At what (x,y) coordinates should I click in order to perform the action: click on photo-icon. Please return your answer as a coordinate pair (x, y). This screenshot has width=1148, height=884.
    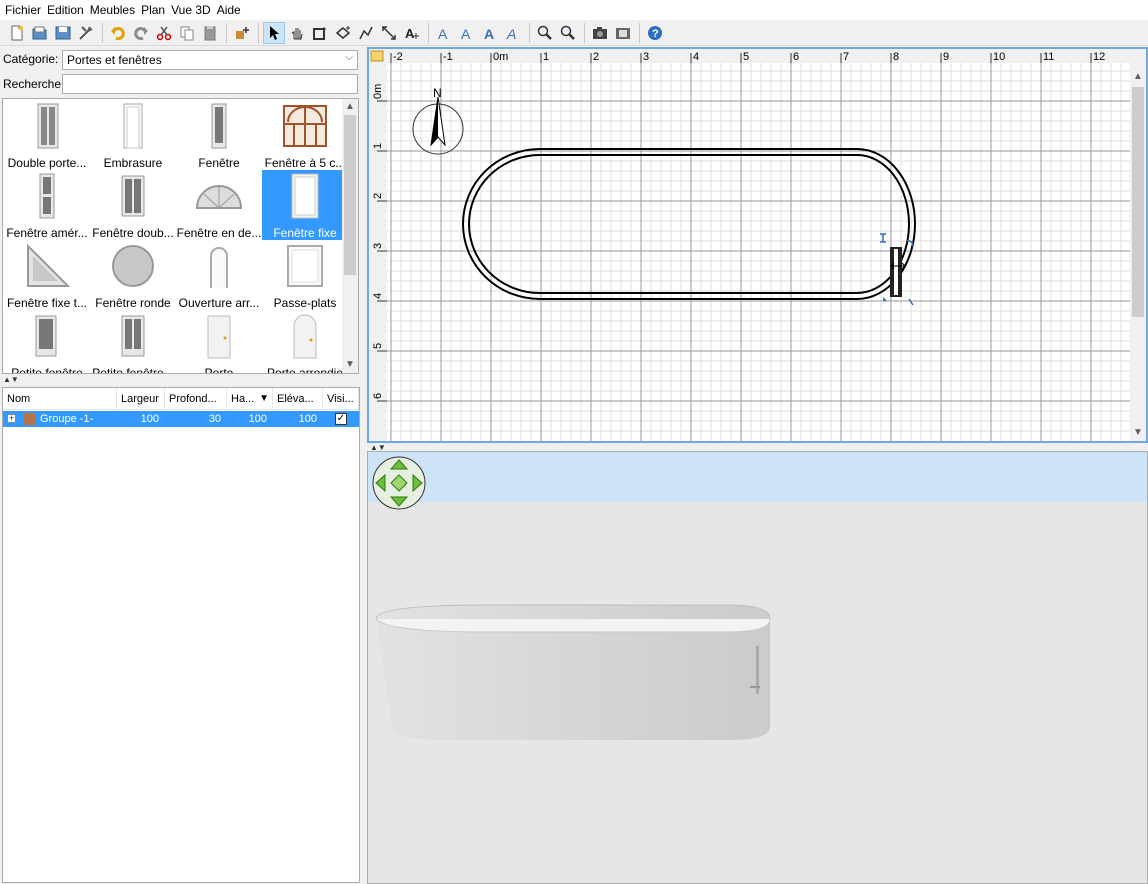
    Looking at the image, I should click on (600, 33).